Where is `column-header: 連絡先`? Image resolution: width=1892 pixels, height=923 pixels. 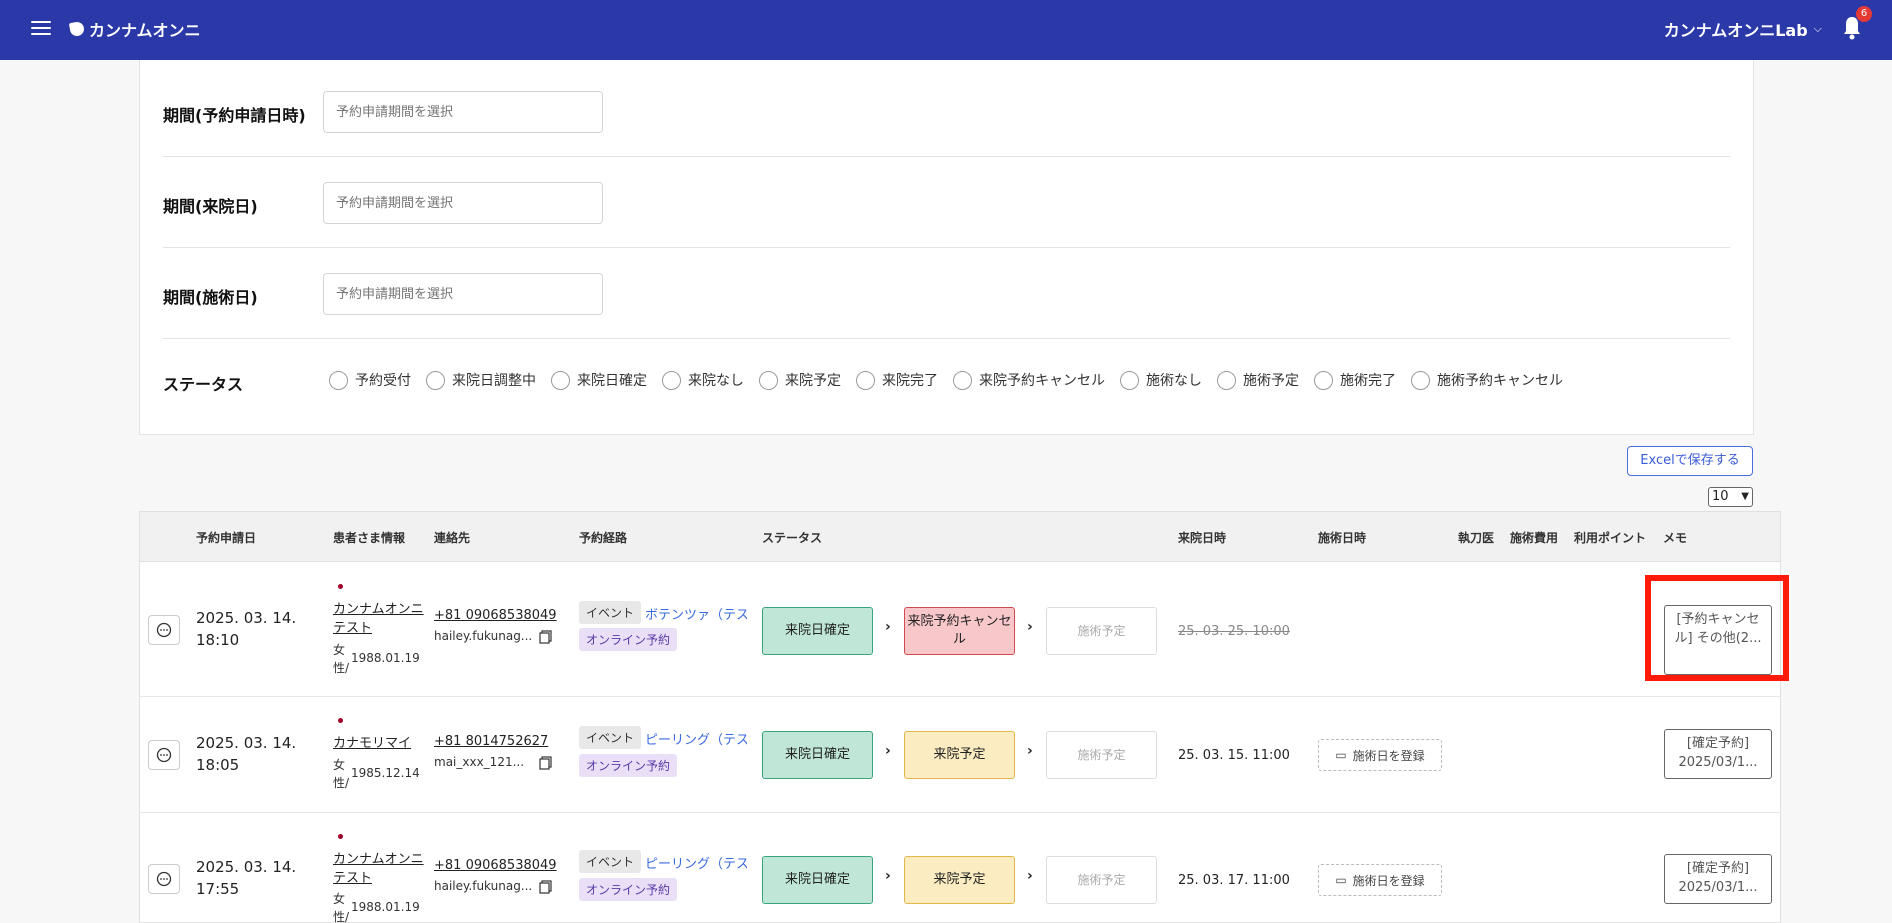 column-header: 連絡先 is located at coordinates (452, 538).